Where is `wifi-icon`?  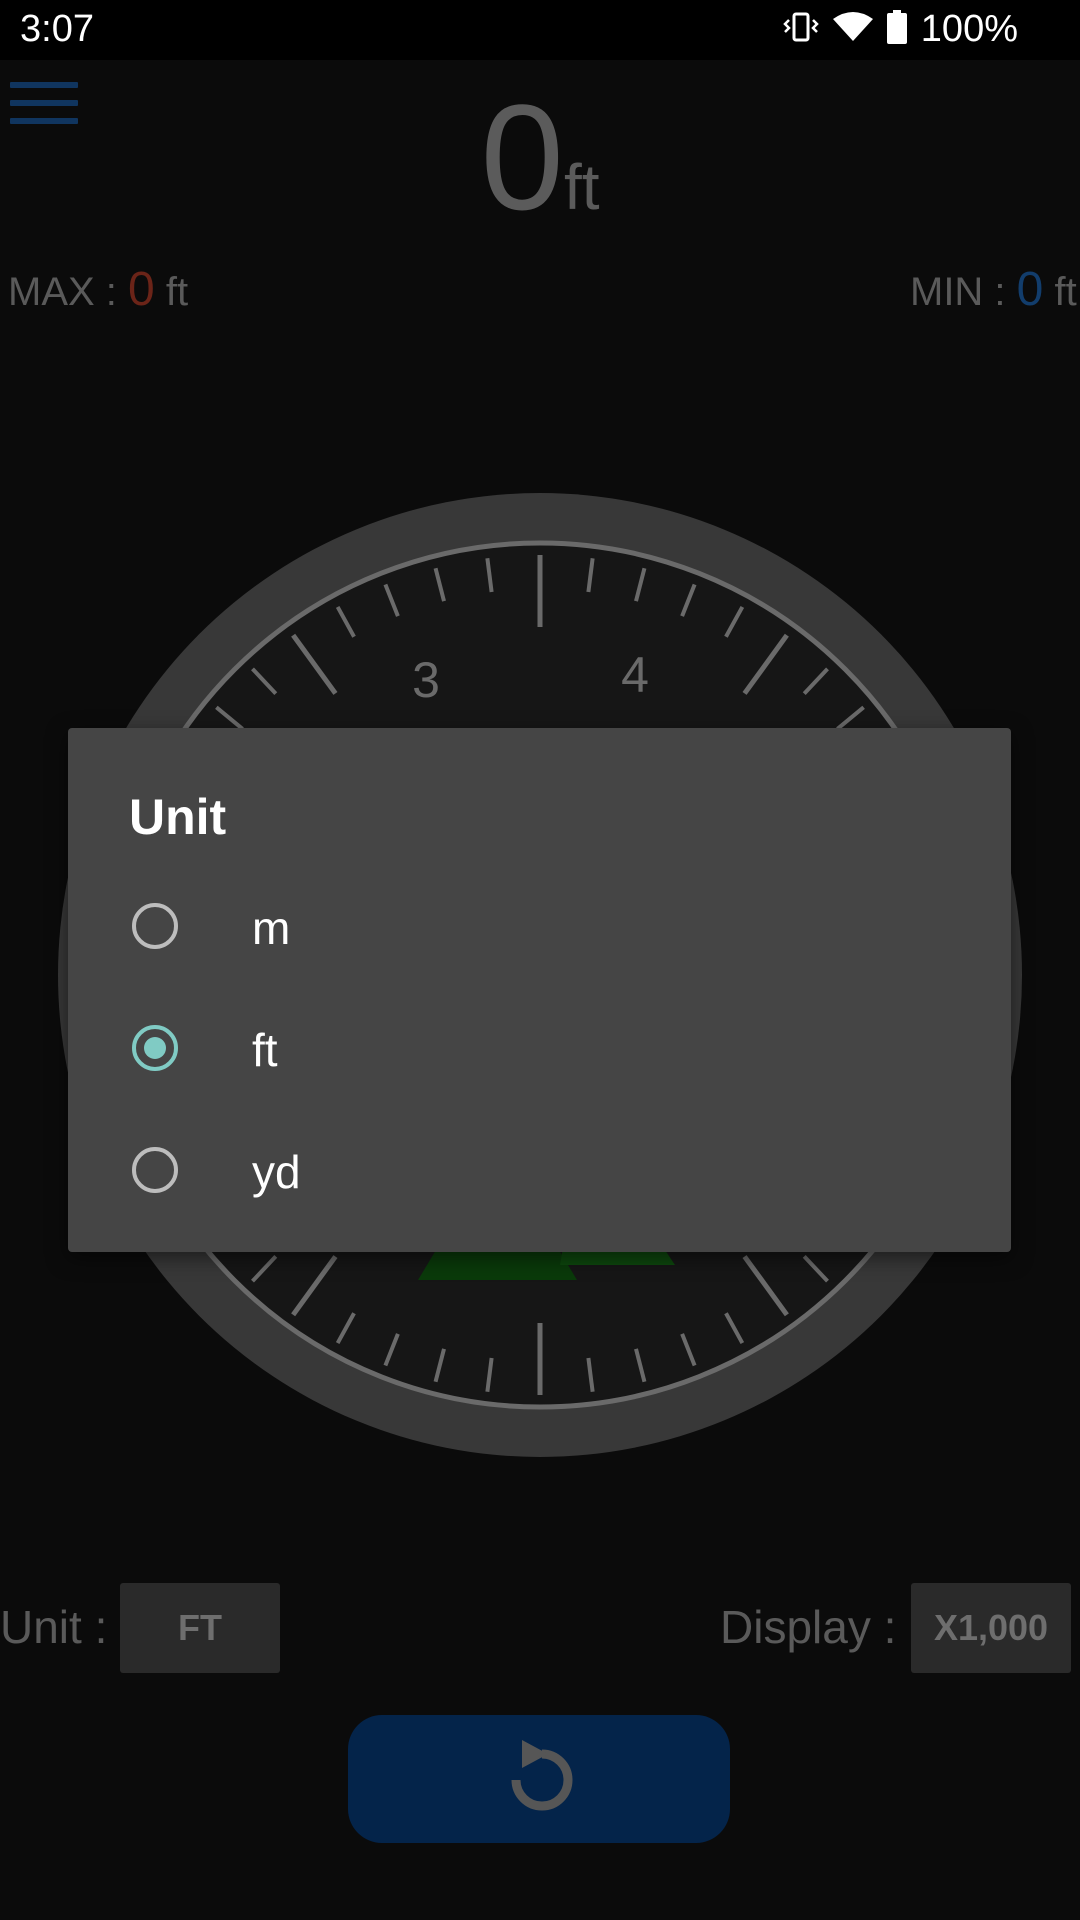
wifi-icon is located at coordinates (852, 29).